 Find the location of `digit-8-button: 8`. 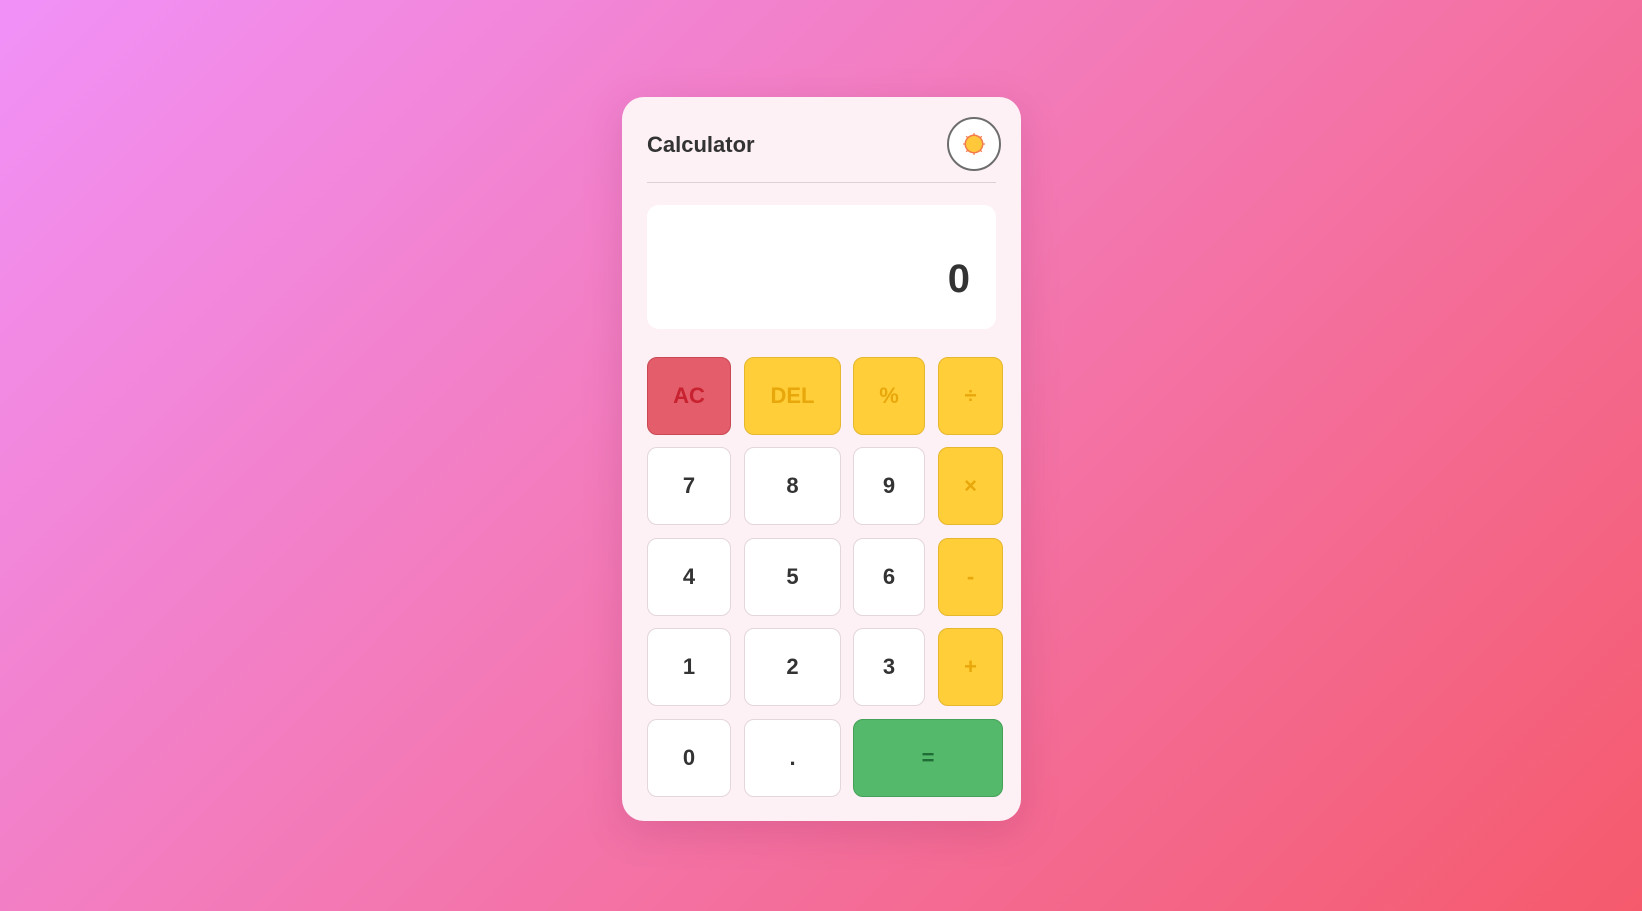

digit-8-button: 8 is located at coordinates (792, 486).